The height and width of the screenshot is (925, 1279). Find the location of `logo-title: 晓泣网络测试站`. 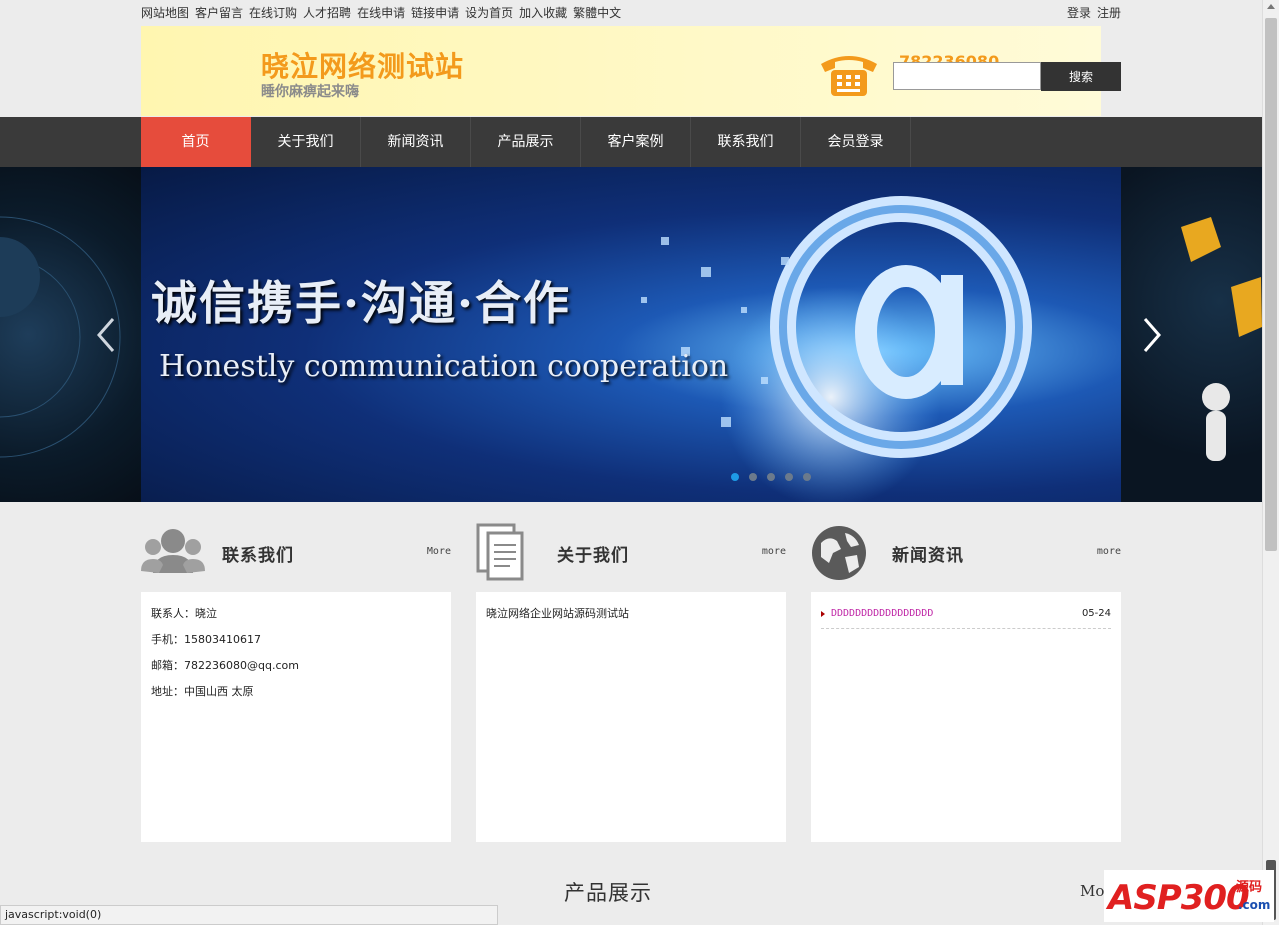

logo-title: 晓泣网络测试站 is located at coordinates (362, 65).